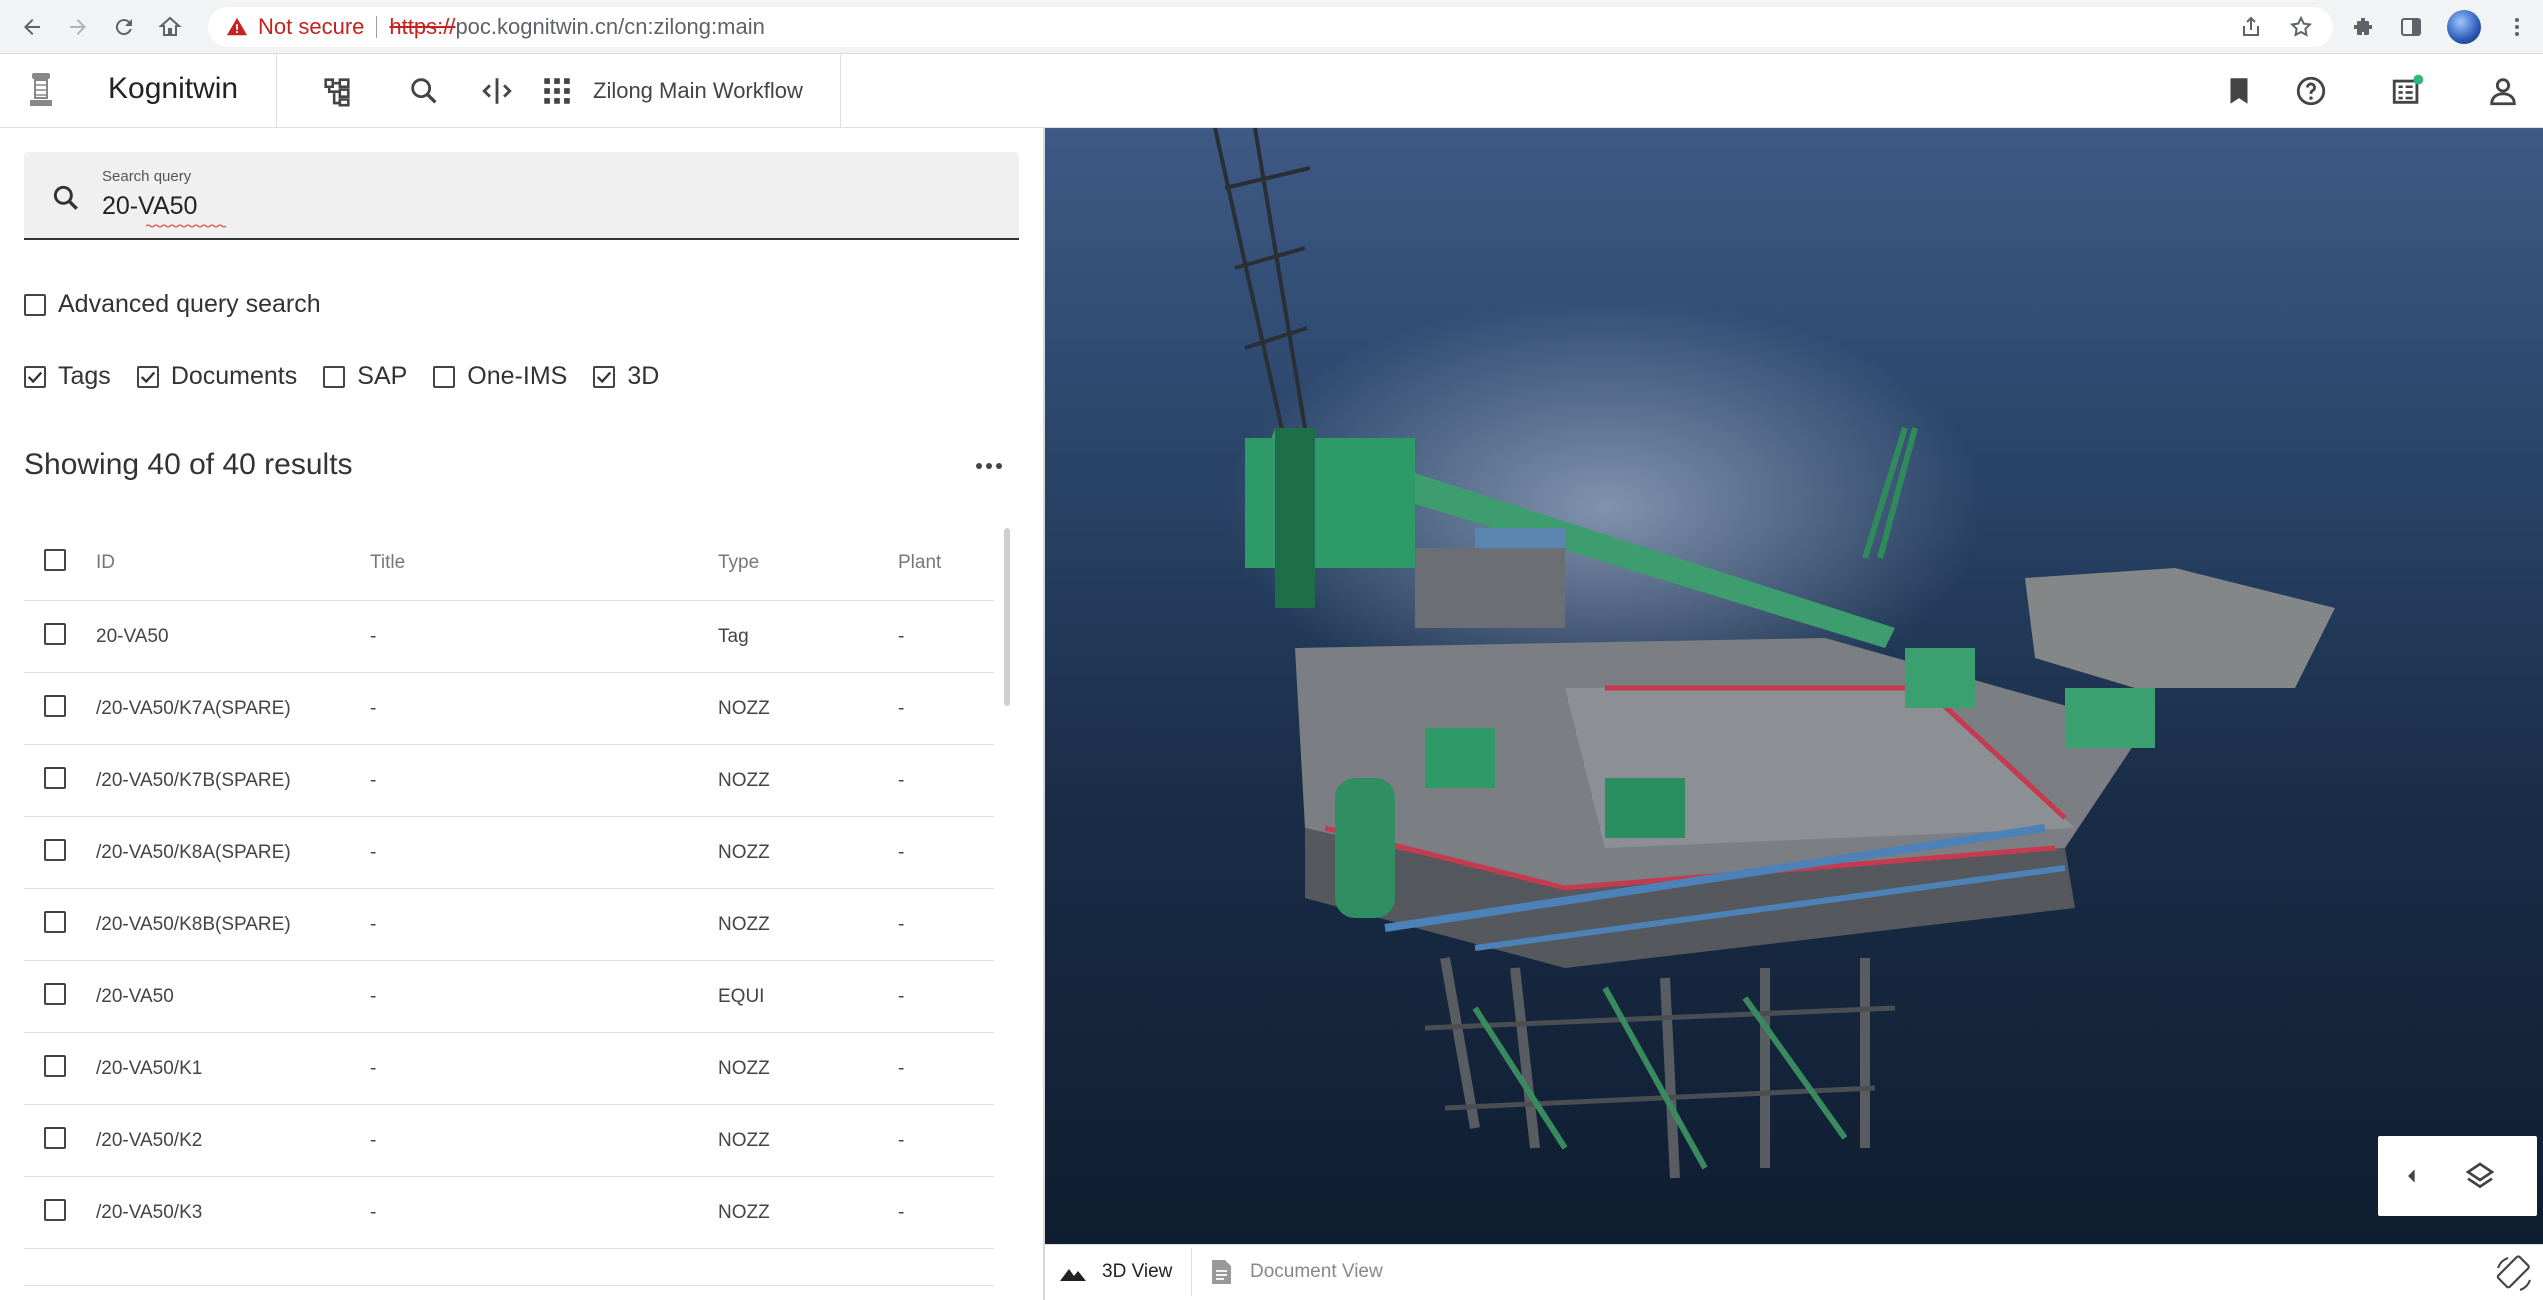  I want to click on table-row: /20-VA50/K1- NOZZ -, so click(509, 1069).